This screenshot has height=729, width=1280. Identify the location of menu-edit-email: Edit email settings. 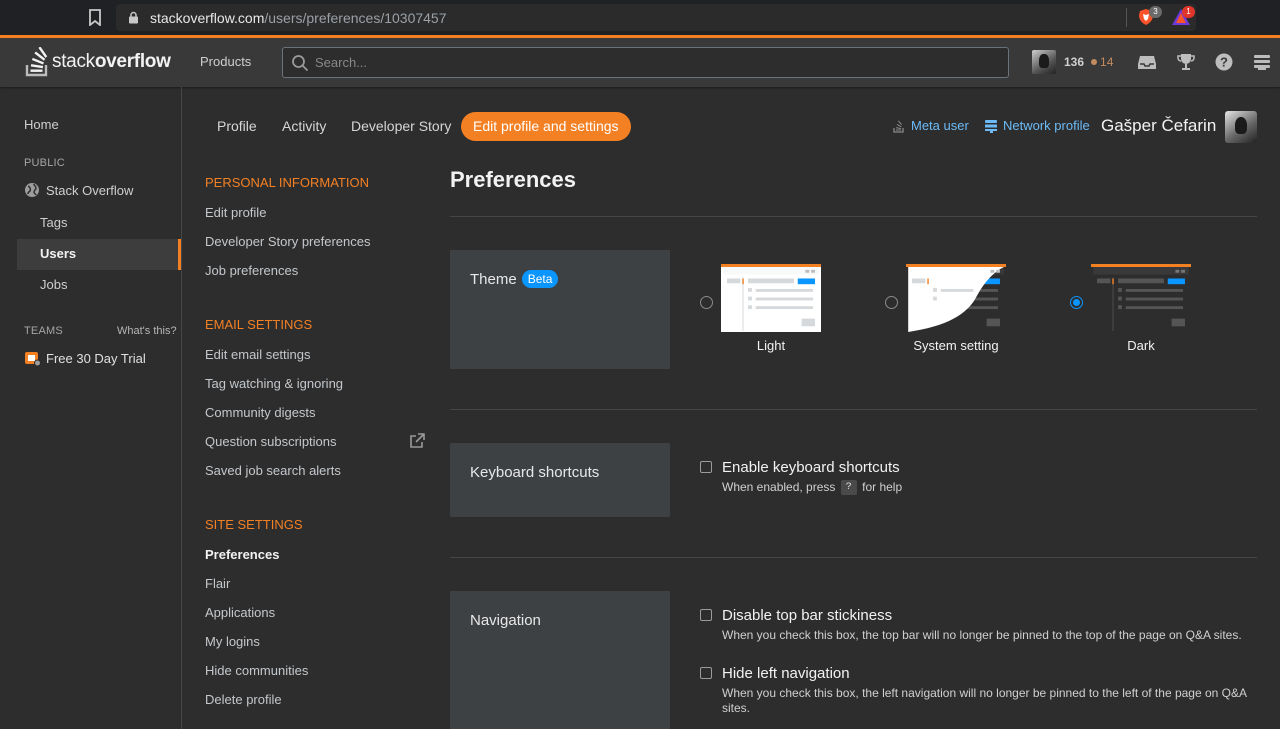
(258, 354).